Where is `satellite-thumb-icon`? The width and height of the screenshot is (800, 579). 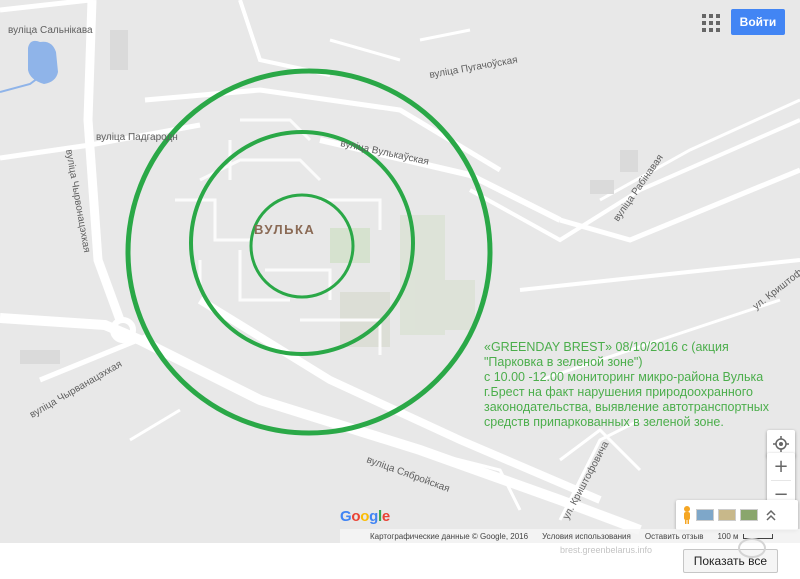 satellite-thumb-icon is located at coordinates (705, 515).